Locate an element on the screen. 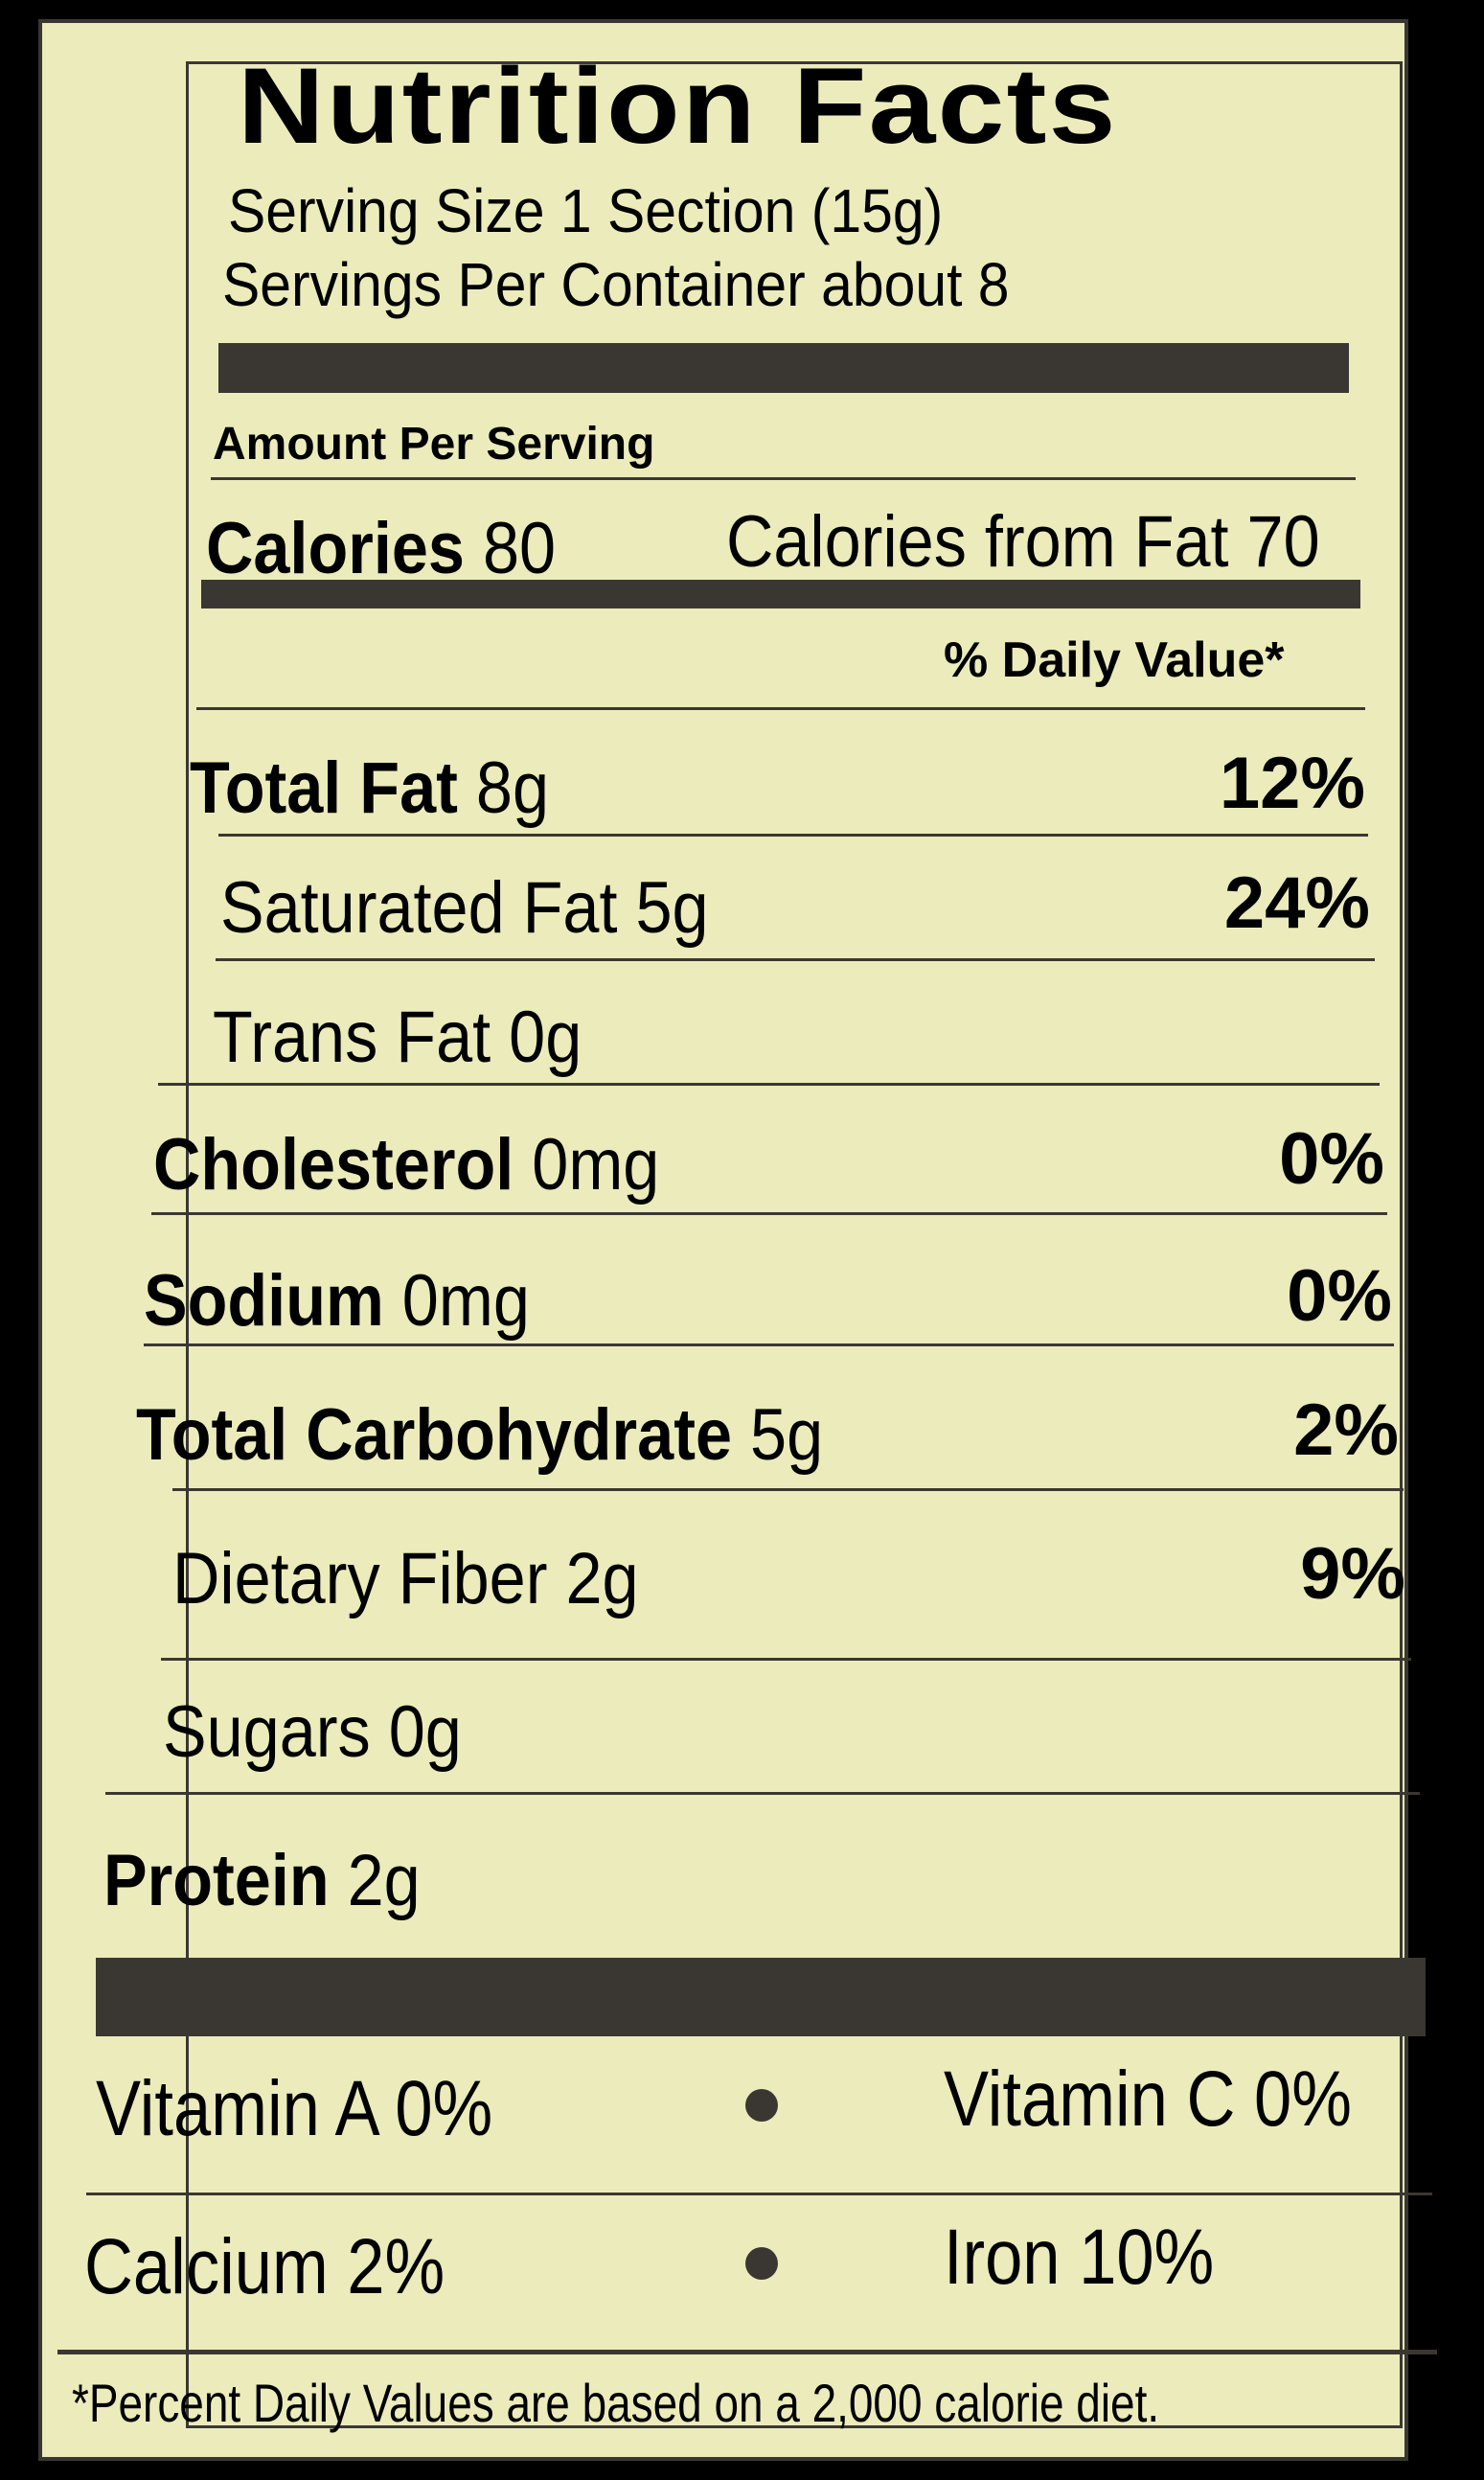 This screenshot has height=2480, width=1484. calories-value: 80 is located at coordinates (519, 548).